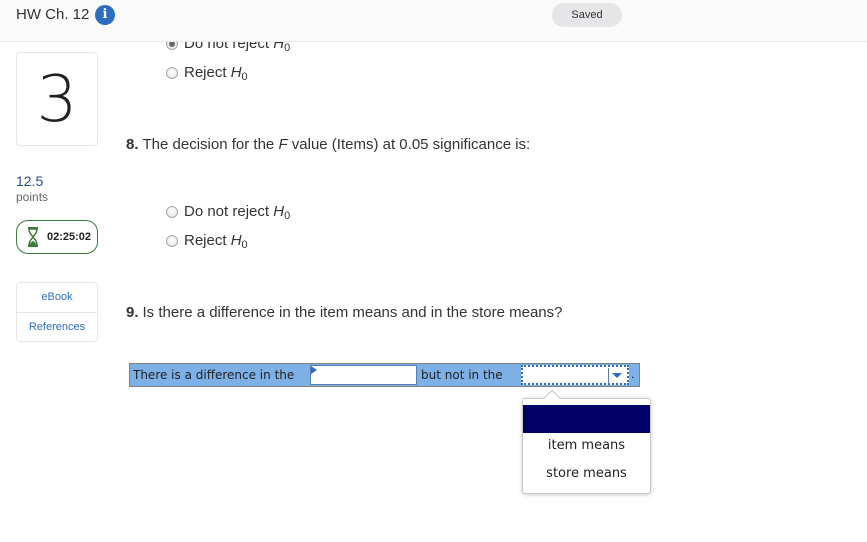 This screenshot has height=542, width=867. I want to click on timer-value: 02:25:02, so click(69, 237).